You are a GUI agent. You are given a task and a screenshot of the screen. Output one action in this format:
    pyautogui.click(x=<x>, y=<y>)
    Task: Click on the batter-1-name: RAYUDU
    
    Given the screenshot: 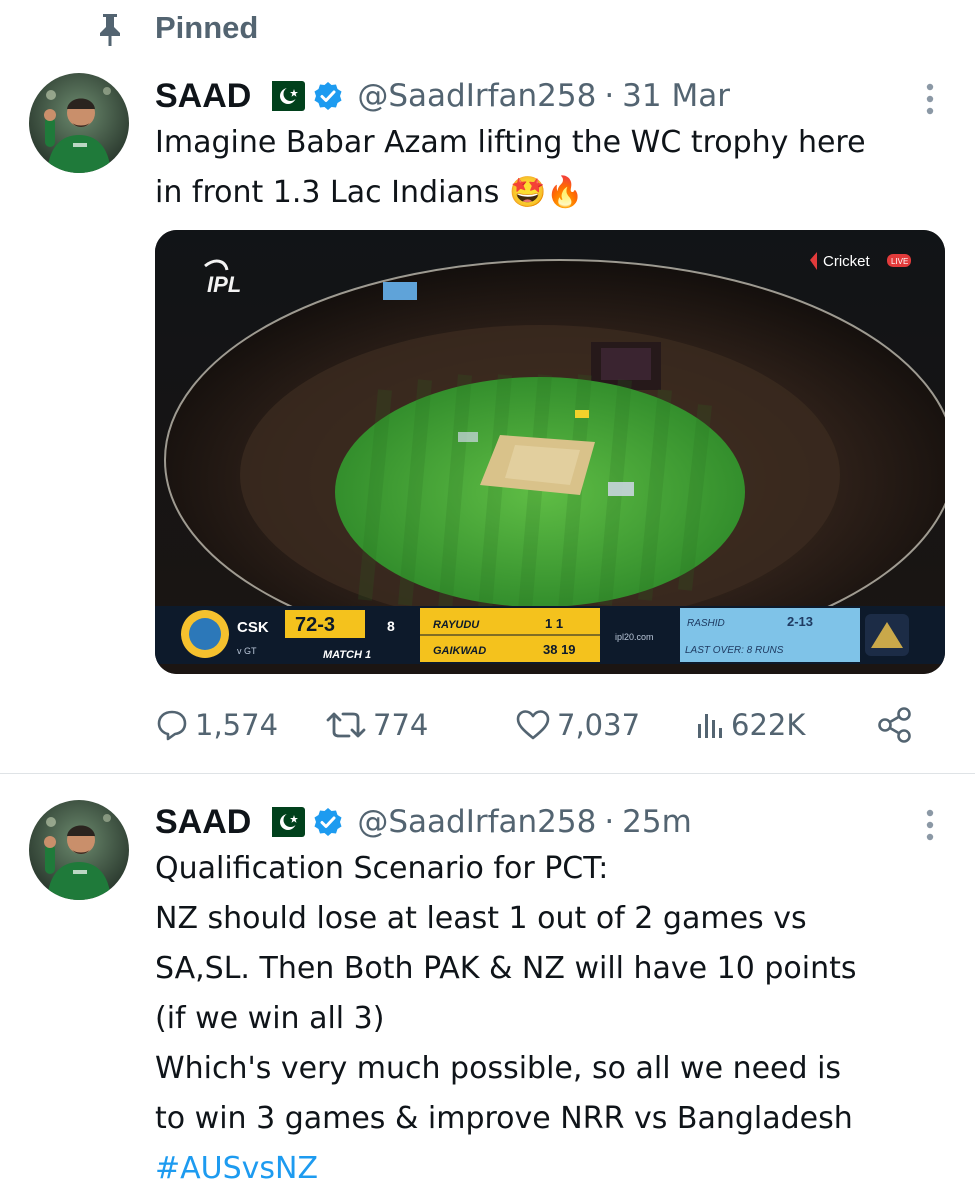 What is the action you would take?
    pyautogui.click(x=456, y=625)
    